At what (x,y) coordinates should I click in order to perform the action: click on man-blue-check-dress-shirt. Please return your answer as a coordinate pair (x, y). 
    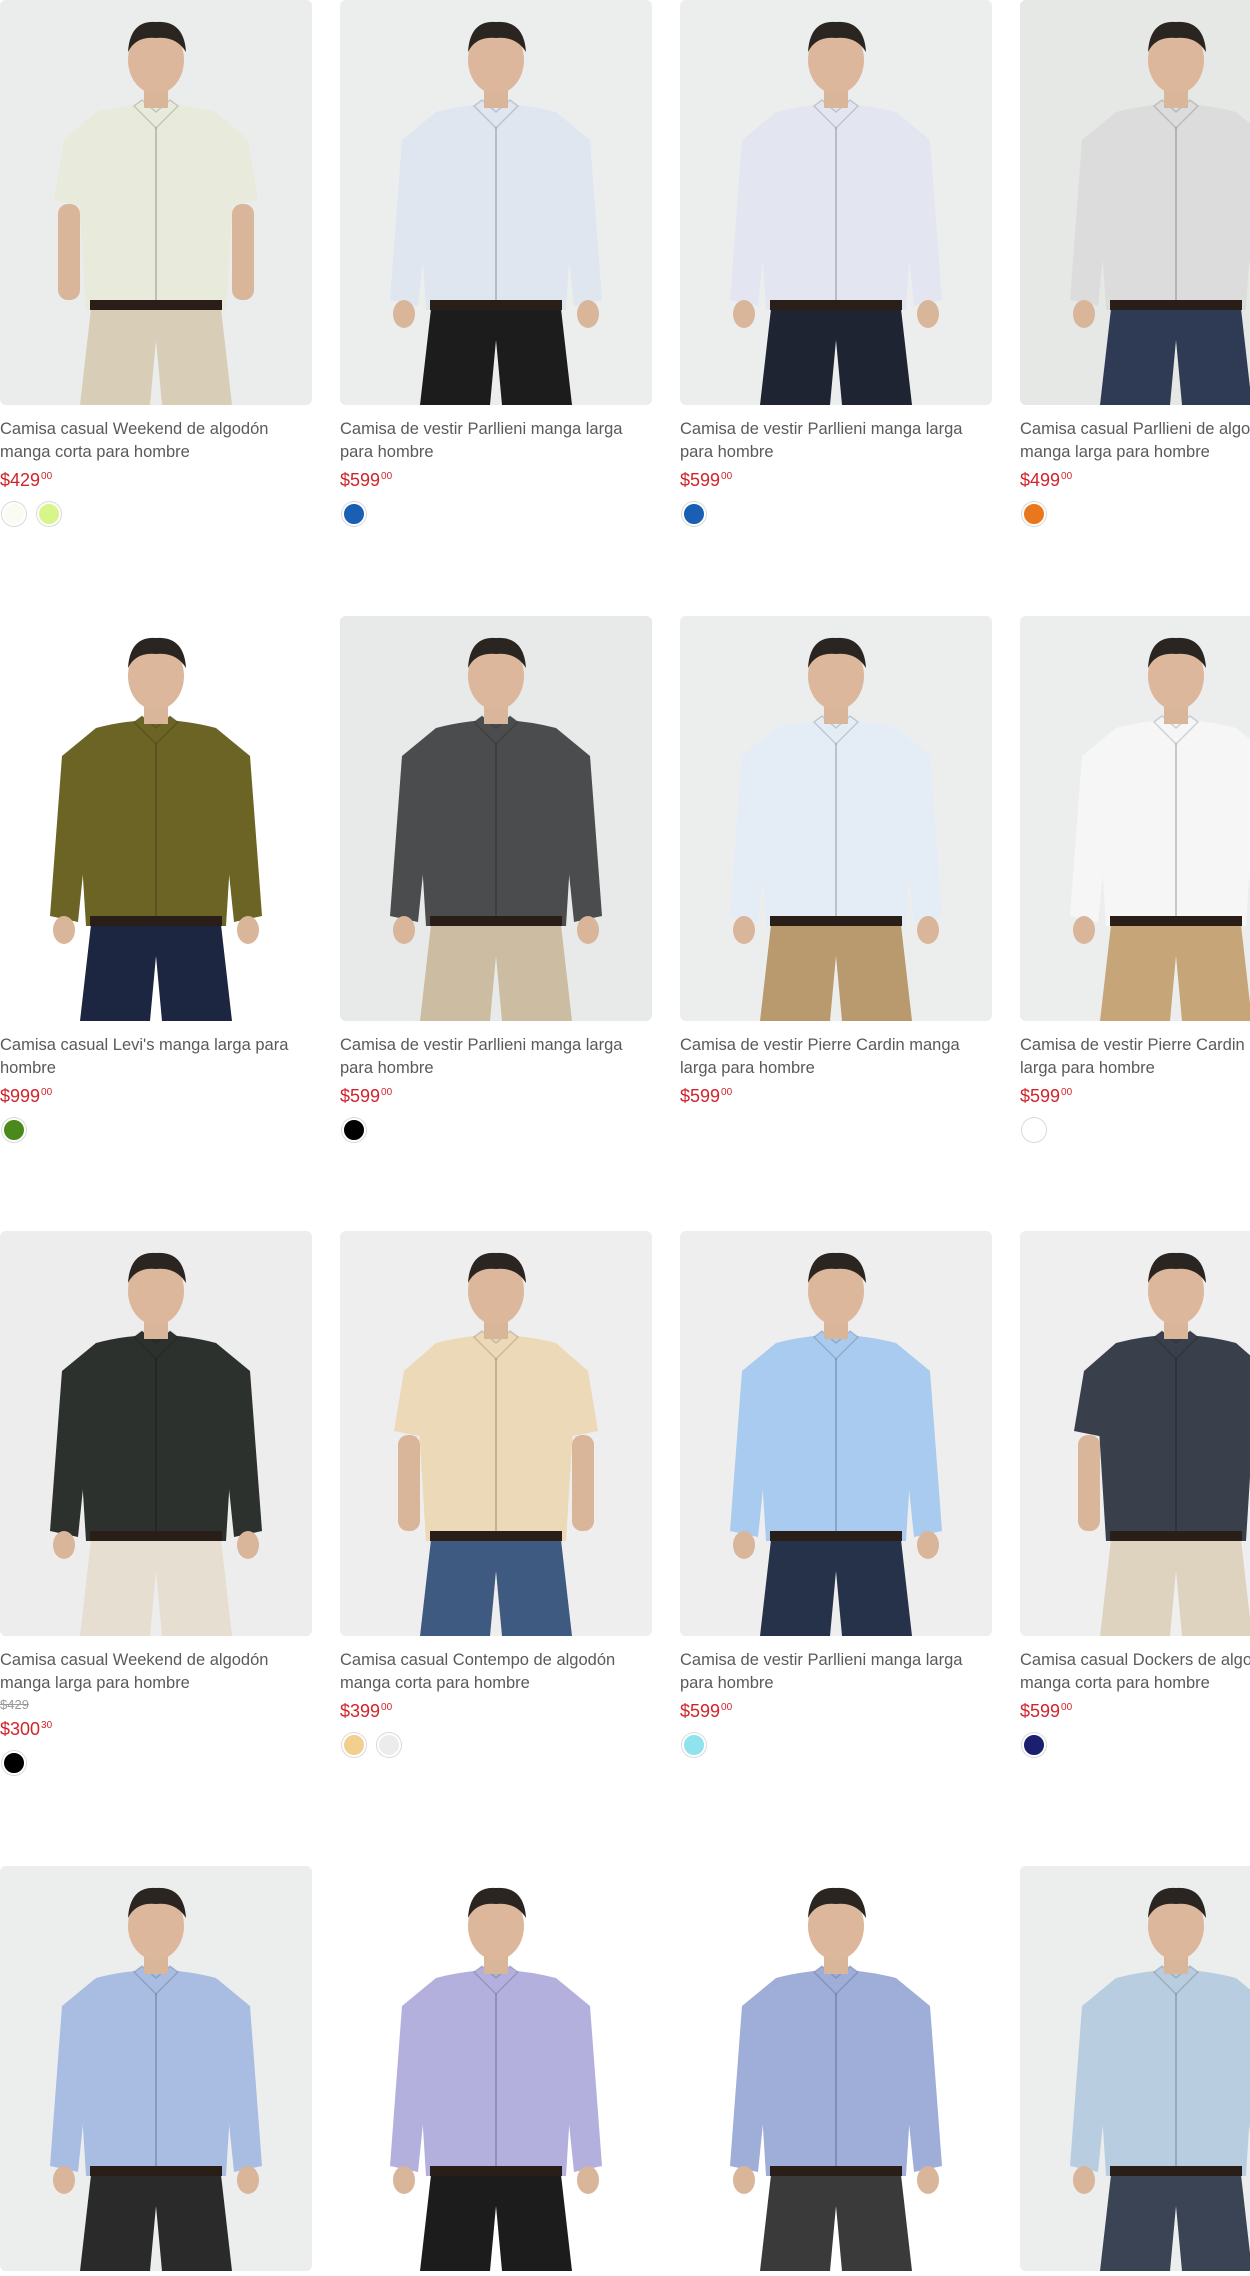
    Looking at the image, I should click on (836, 2068).